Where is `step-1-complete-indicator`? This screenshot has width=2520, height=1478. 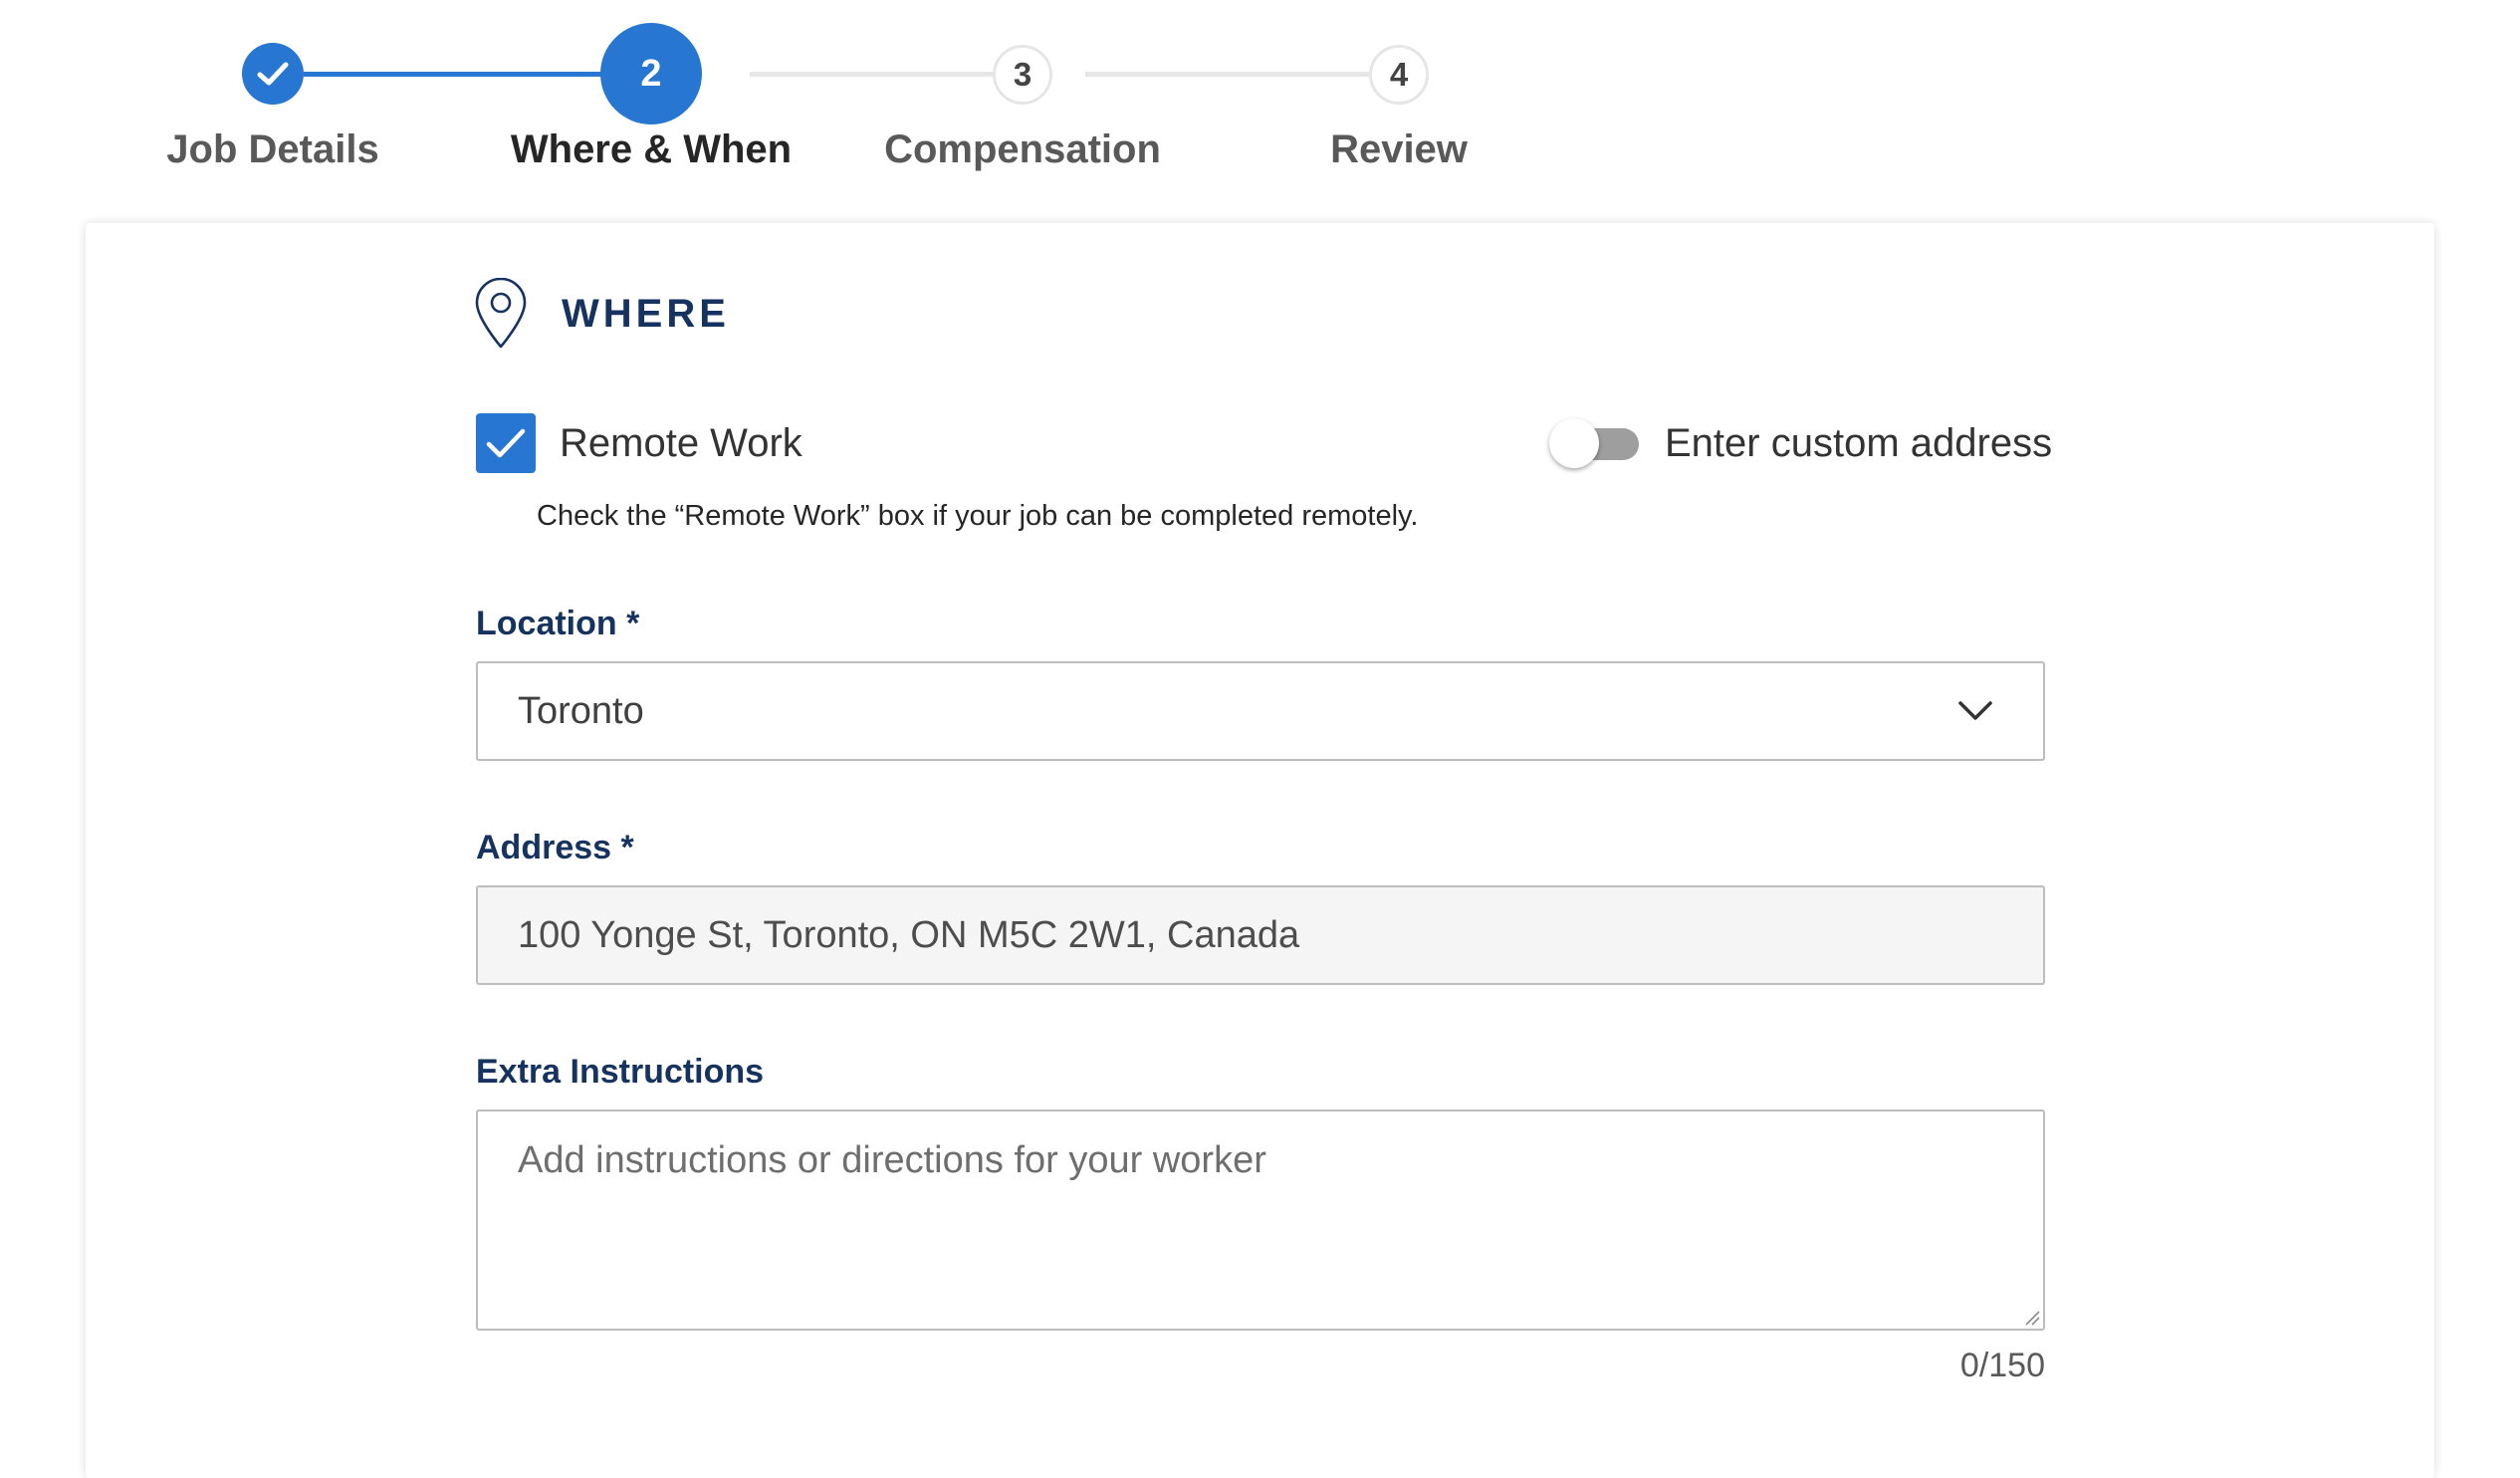 step-1-complete-indicator is located at coordinates (273, 74).